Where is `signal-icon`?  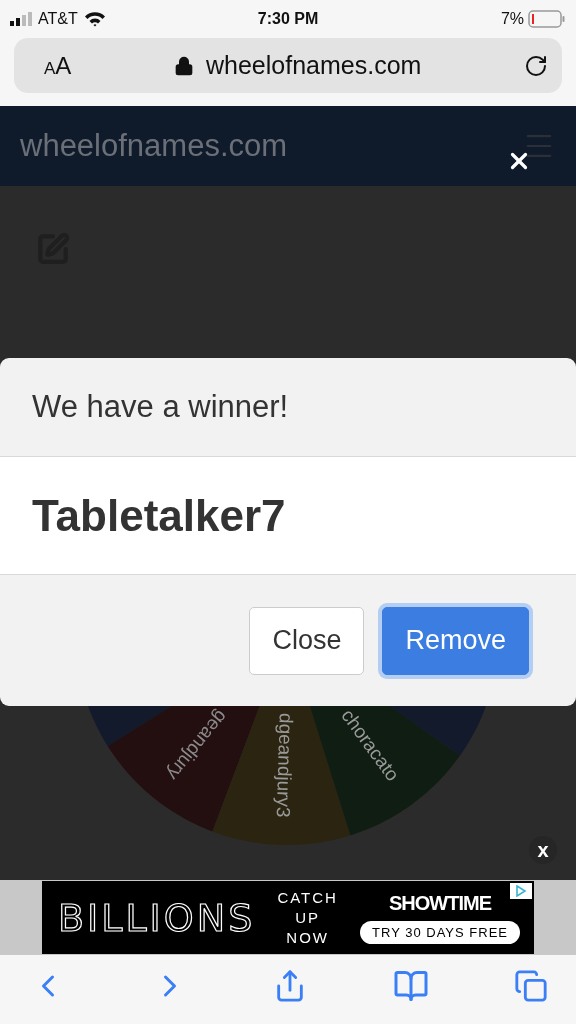 signal-icon is located at coordinates (21, 19).